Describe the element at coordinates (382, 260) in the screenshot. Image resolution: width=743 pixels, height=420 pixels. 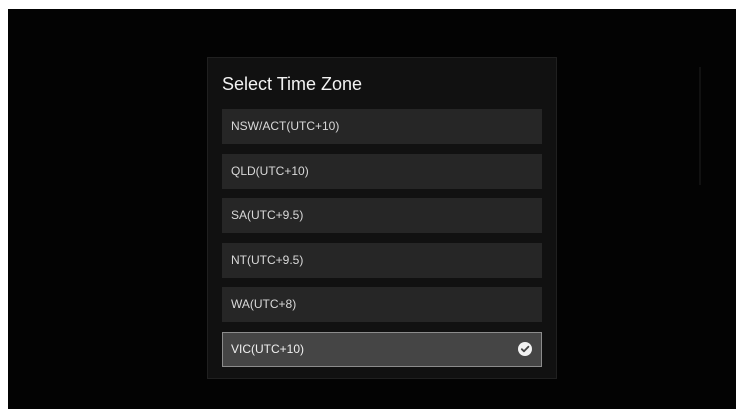
I see `time-zone-option-nt: NT(UTC+9.5)` at that location.